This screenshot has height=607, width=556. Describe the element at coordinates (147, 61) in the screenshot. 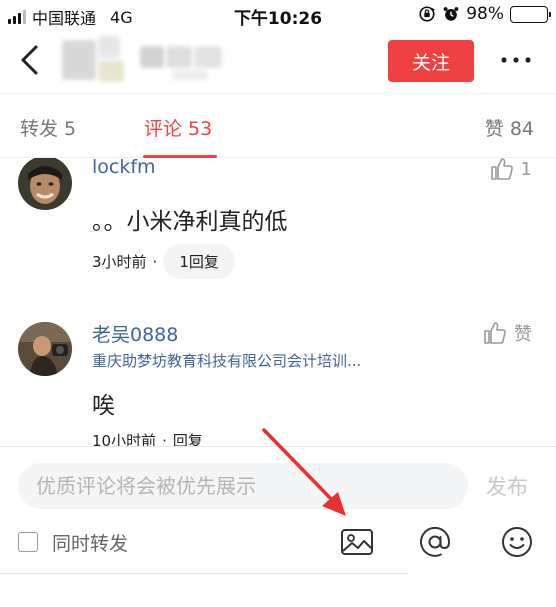

I see `blurred-user-title` at that location.